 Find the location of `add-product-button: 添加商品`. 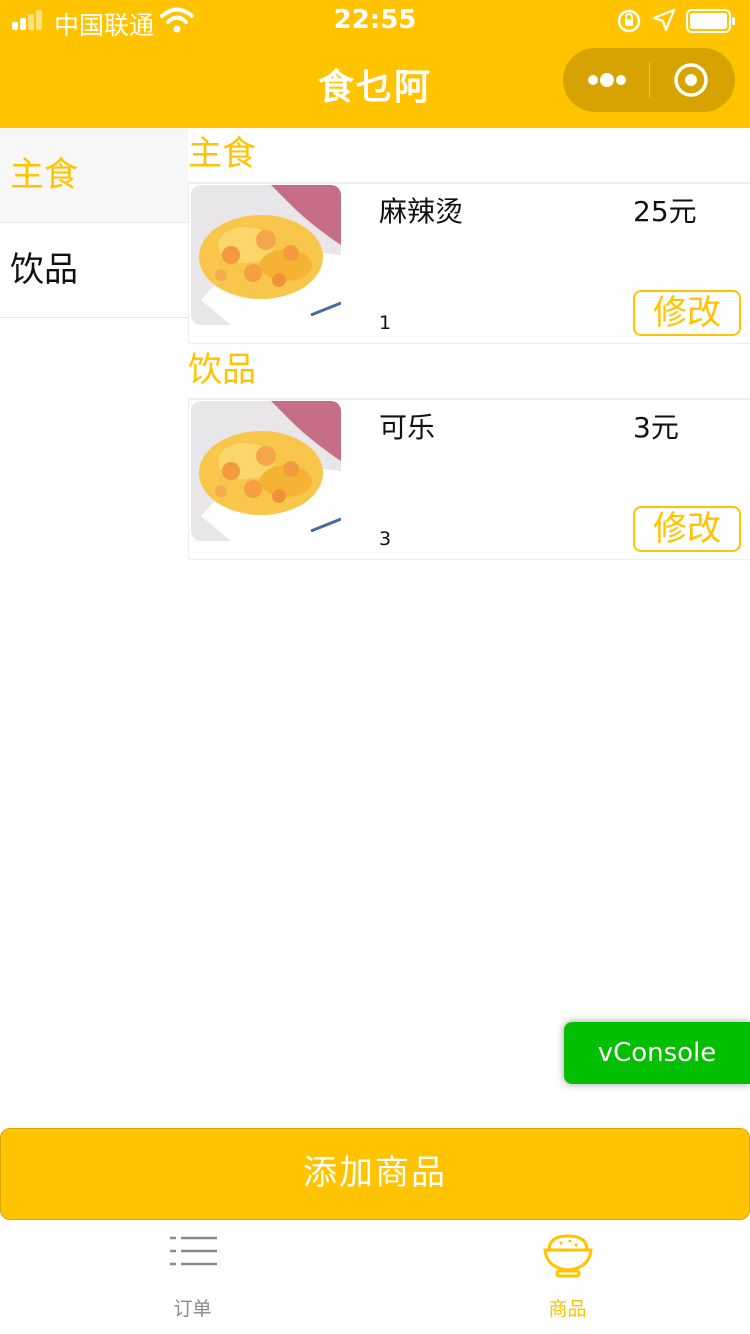

add-product-button: 添加商品 is located at coordinates (375, 1174).